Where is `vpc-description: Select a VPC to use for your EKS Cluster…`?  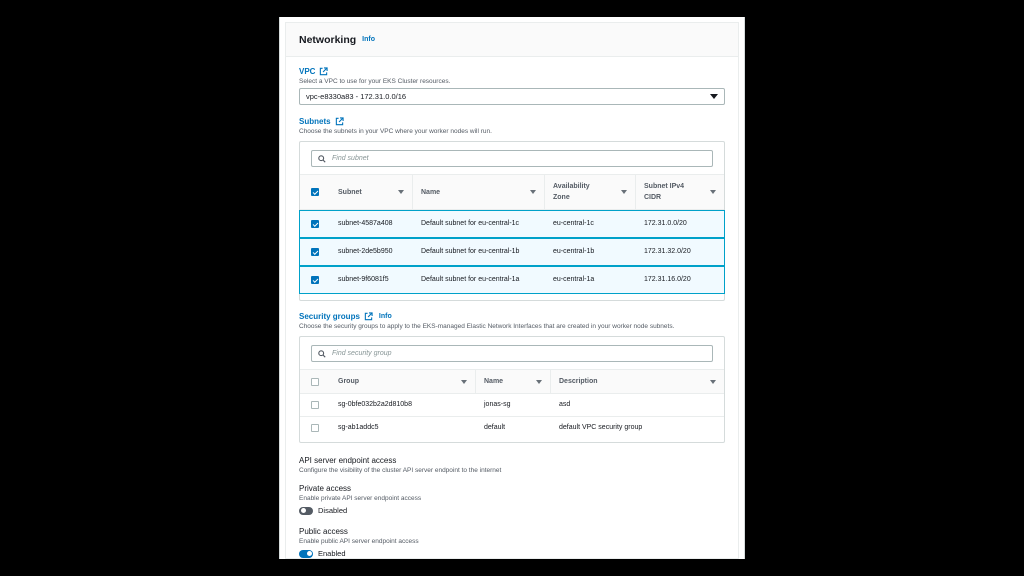
vpc-description: Select a VPC to use for your EKS Cluster… is located at coordinates (375, 81).